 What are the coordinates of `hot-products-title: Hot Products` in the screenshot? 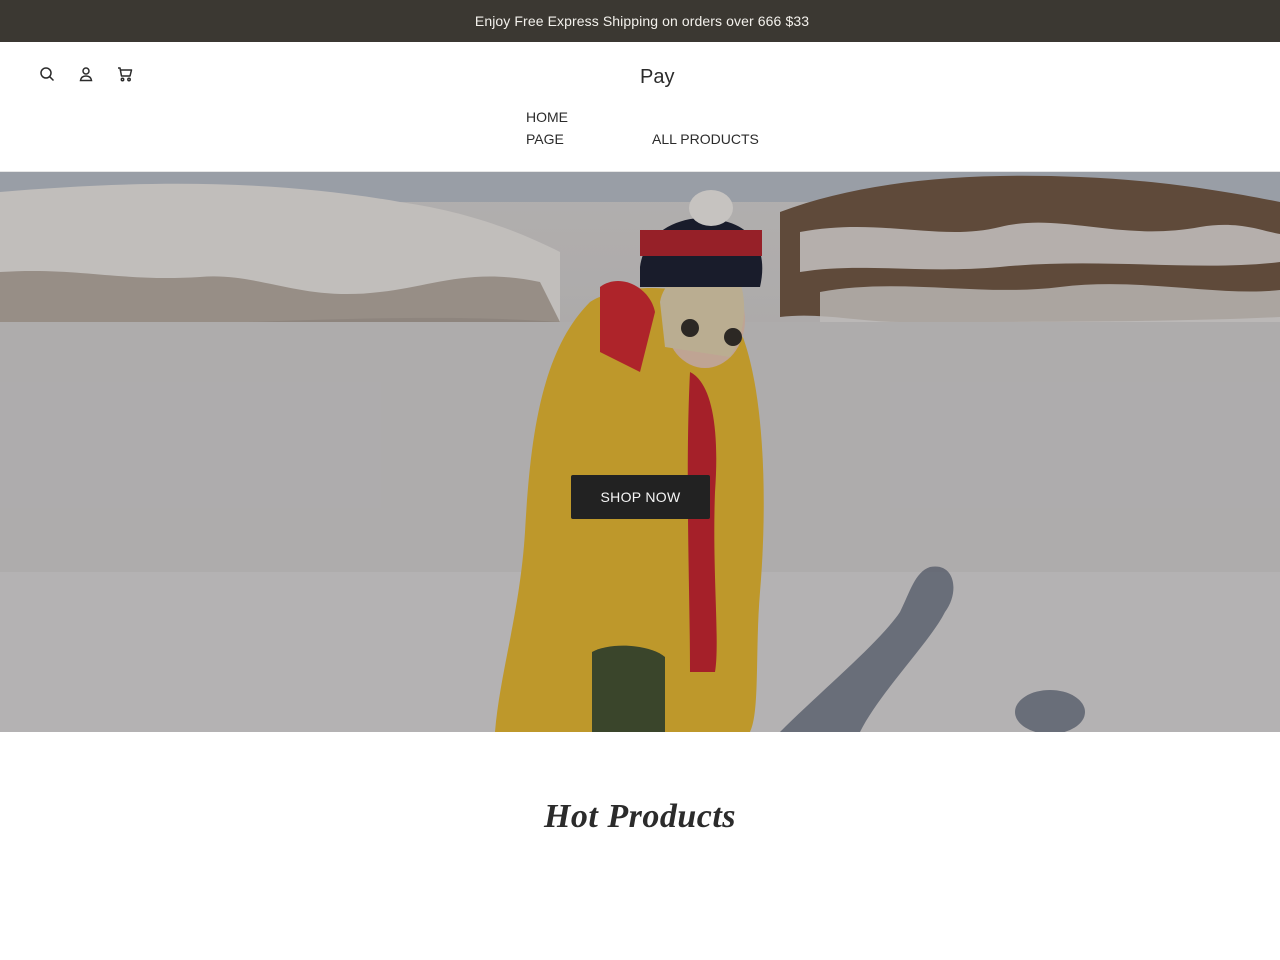 It's located at (640, 816).